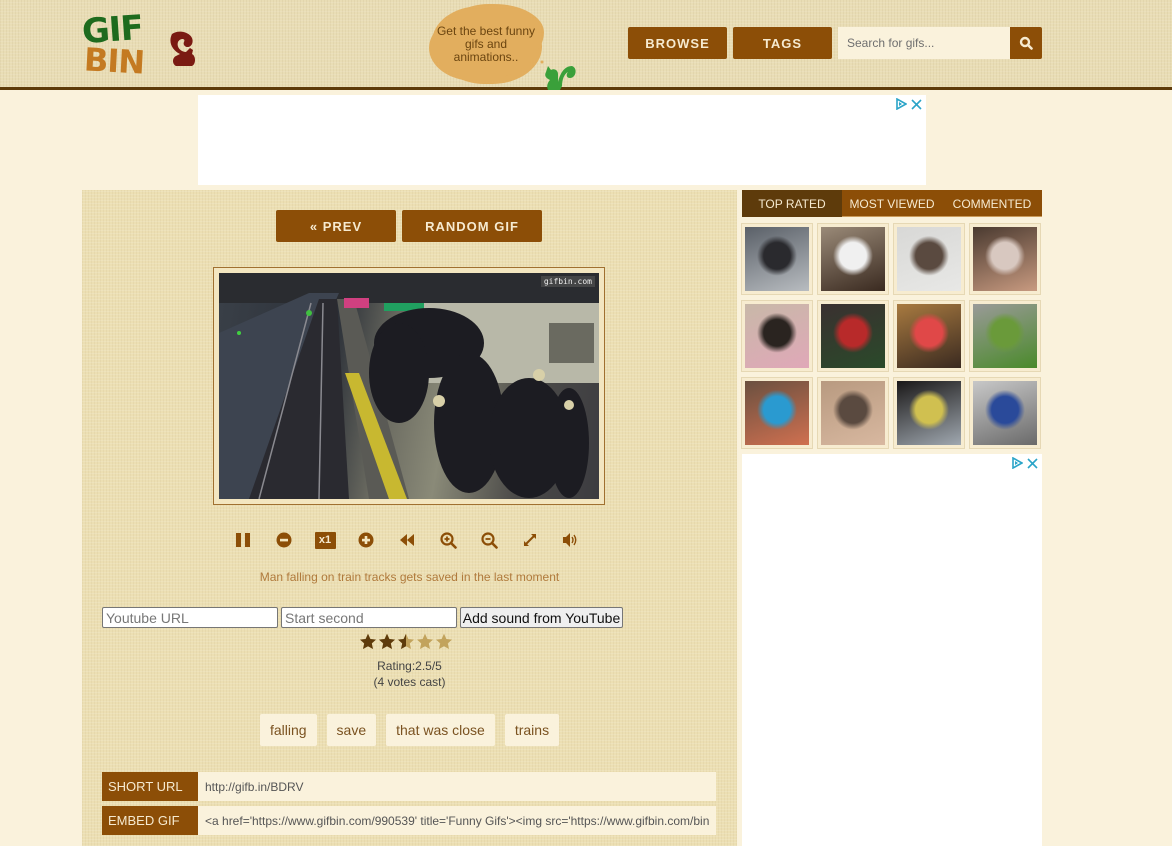 This screenshot has height=846, width=1172. I want to click on rewind-icon, so click(407, 540).